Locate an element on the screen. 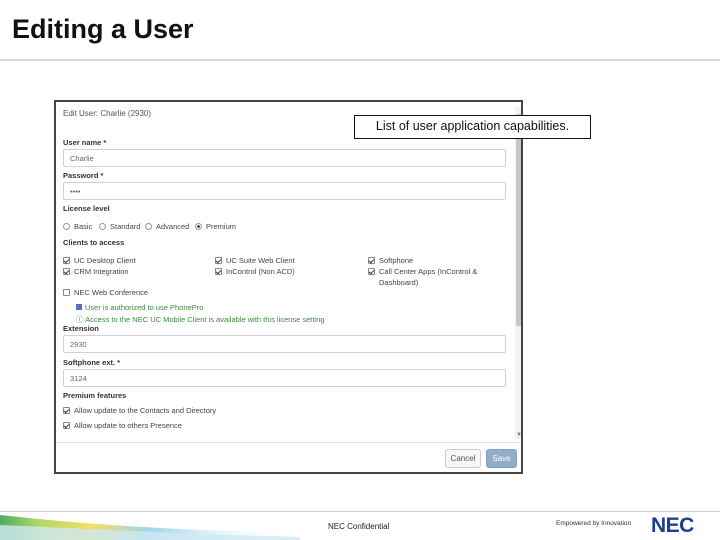 The height and width of the screenshot is (540, 720). premium-label: Allow update to others Presence is located at coordinates (128, 425).